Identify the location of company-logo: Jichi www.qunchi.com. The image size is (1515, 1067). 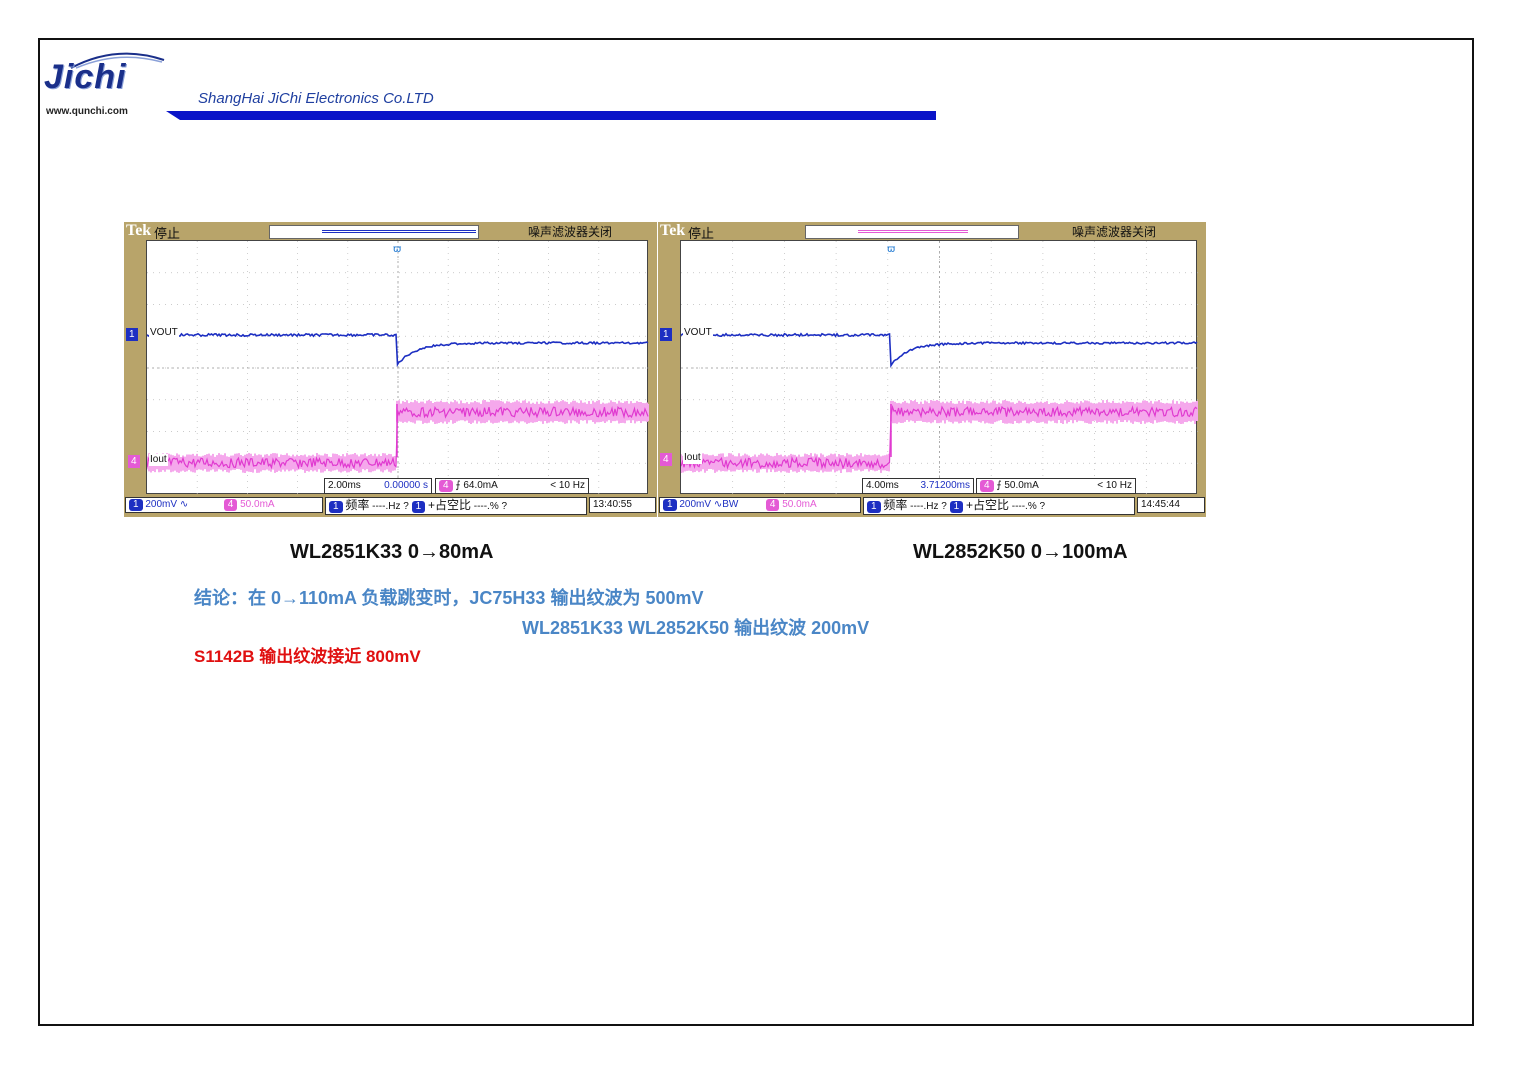
(104, 85).